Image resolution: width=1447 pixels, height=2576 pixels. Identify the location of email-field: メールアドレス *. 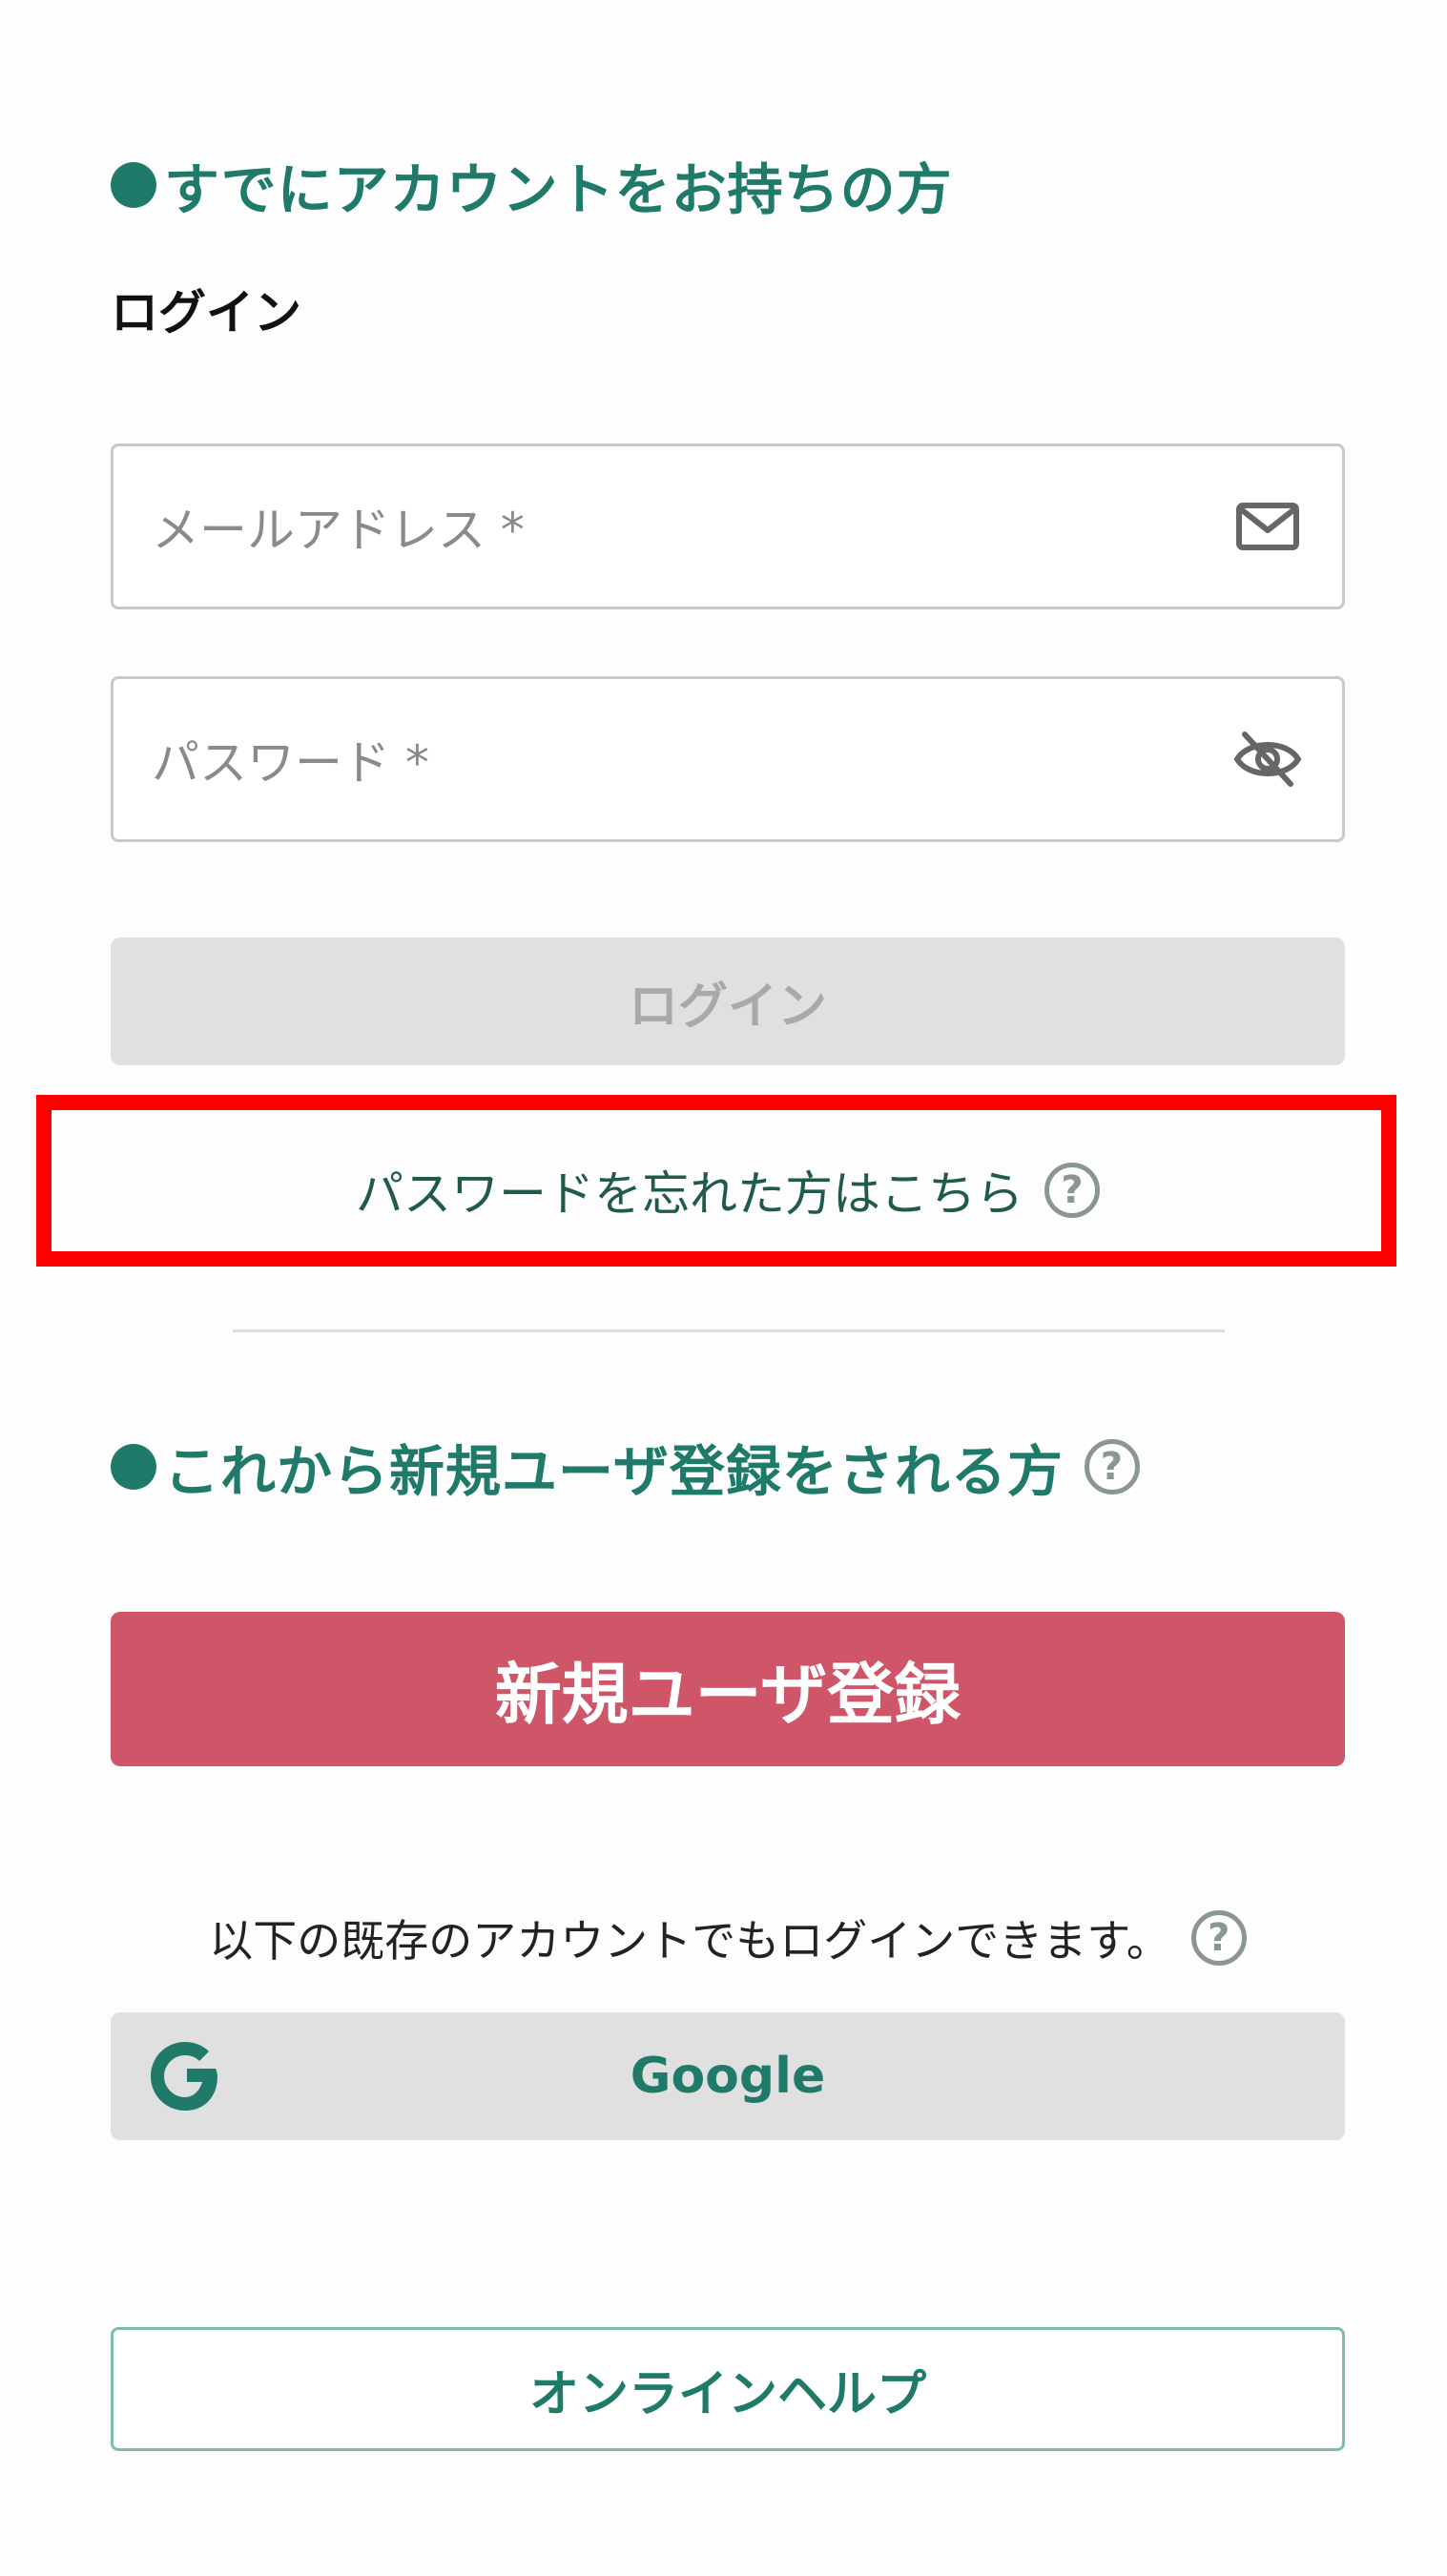
(728, 526).